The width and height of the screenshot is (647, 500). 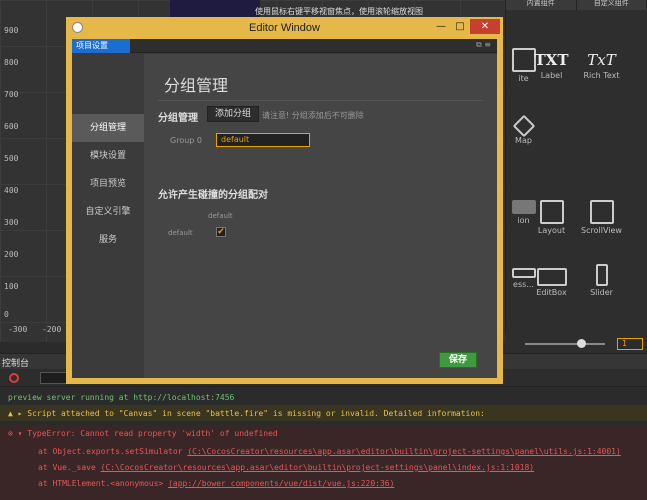 What do you see at coordinates (601, 275) in the screenshot?
I see `slider-icon` at bounding box center [601, 275].